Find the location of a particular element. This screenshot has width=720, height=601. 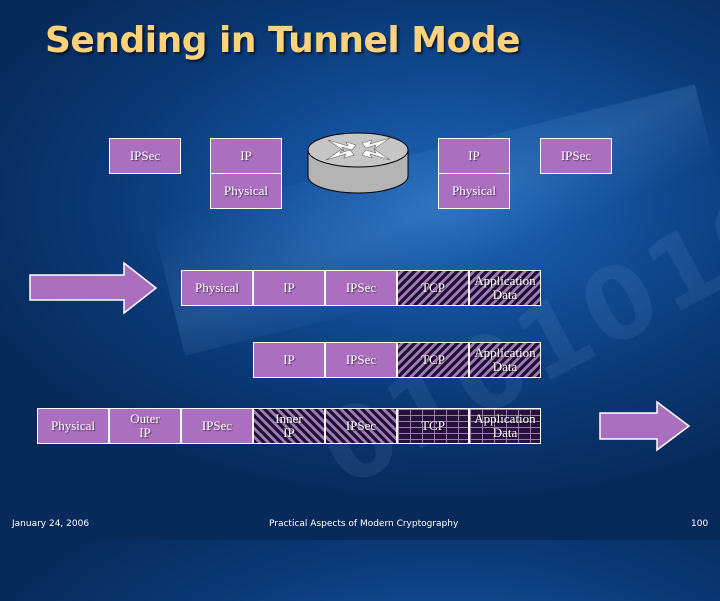

right-physical-layer: Physical is located at coordinates (474, 191).